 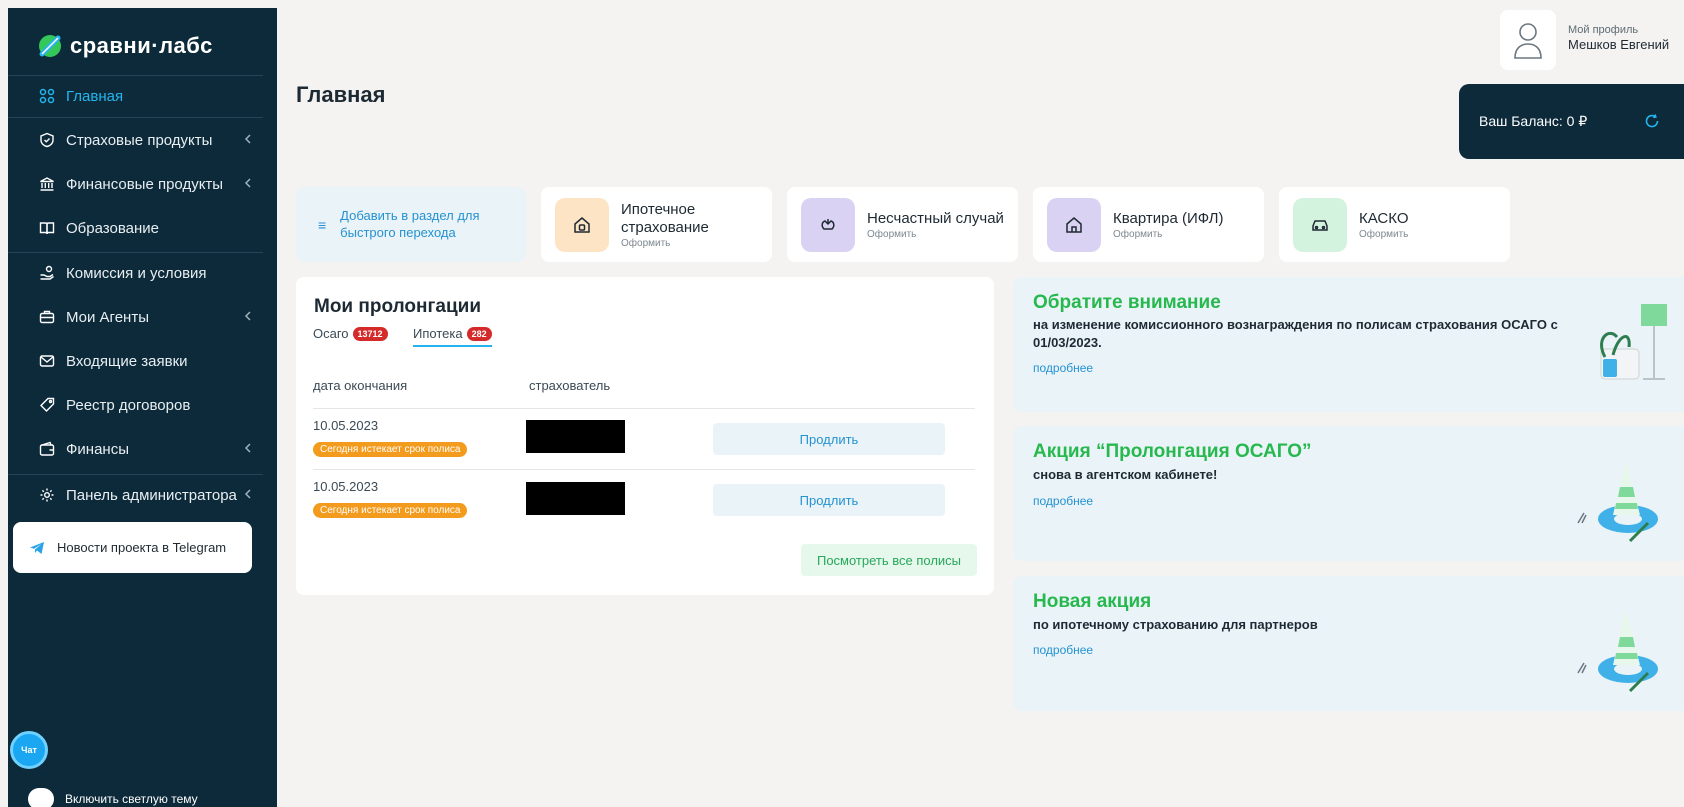 I want to click on product-card-apartment: Квартира (ИФЛ) Оформить, so click(x=1148, y=224).